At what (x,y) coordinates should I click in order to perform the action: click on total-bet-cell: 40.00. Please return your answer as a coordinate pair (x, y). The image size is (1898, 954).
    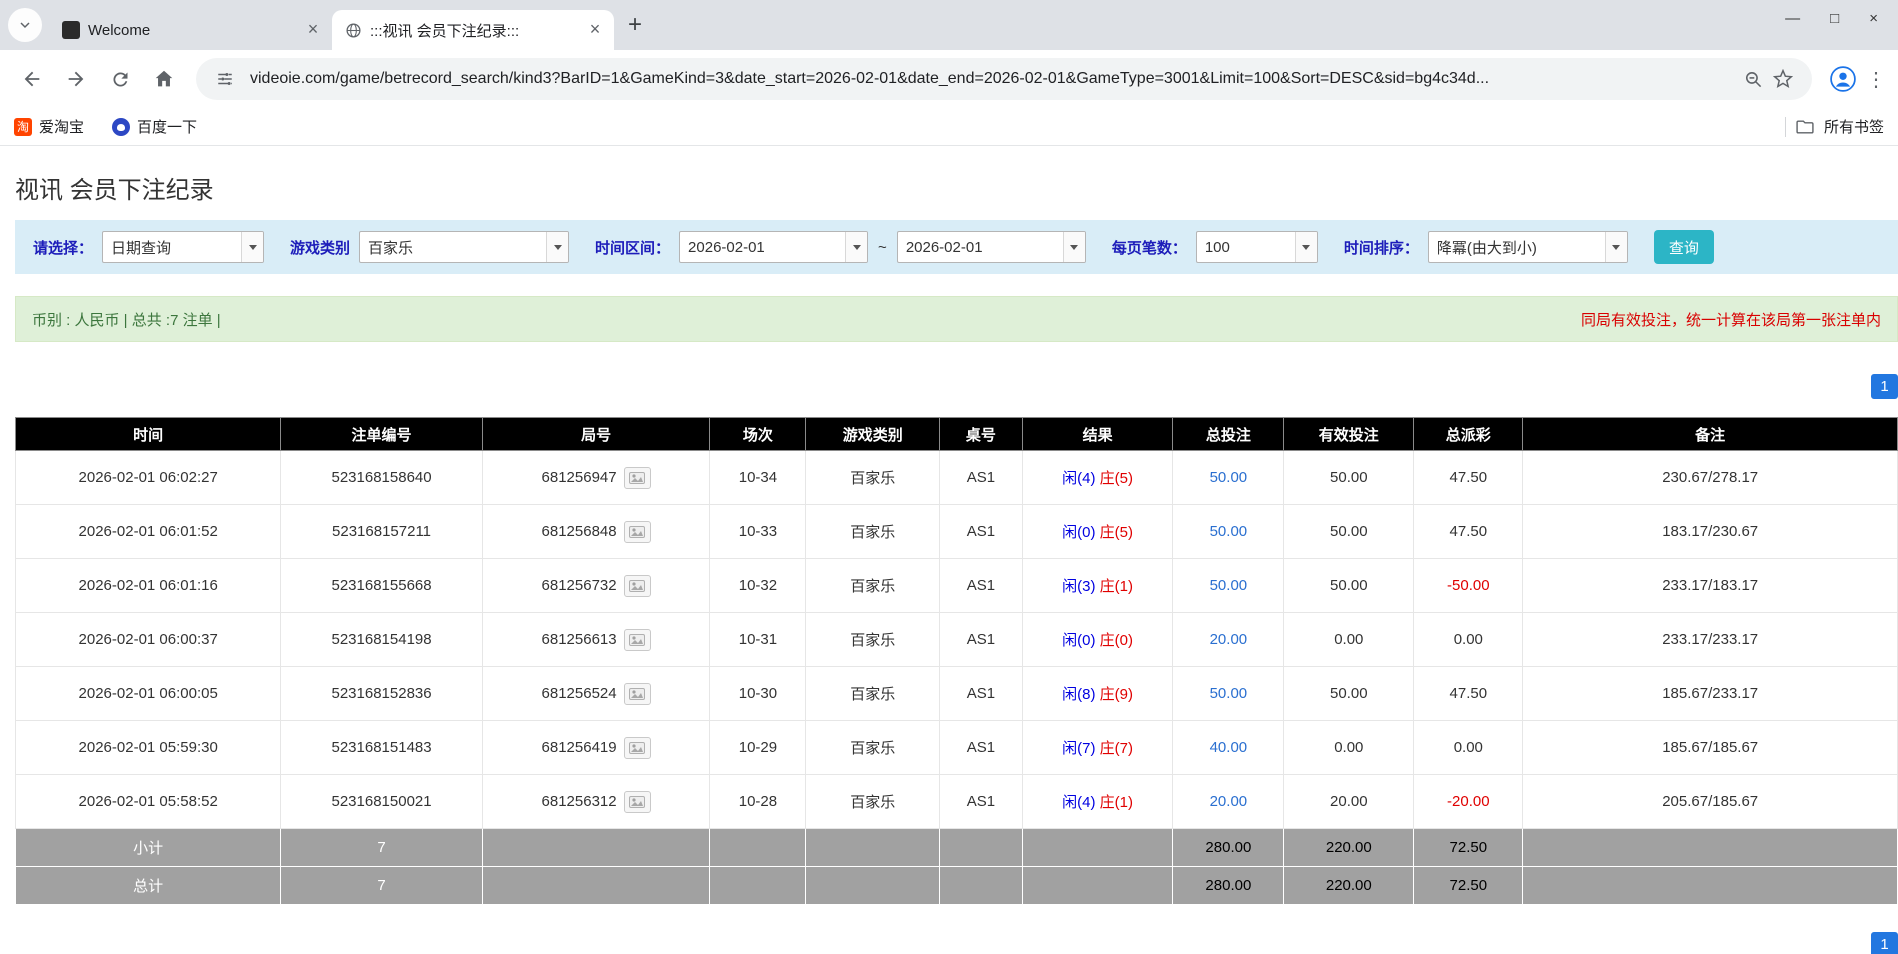
    Looking at the image, I should click on (1228, 747).